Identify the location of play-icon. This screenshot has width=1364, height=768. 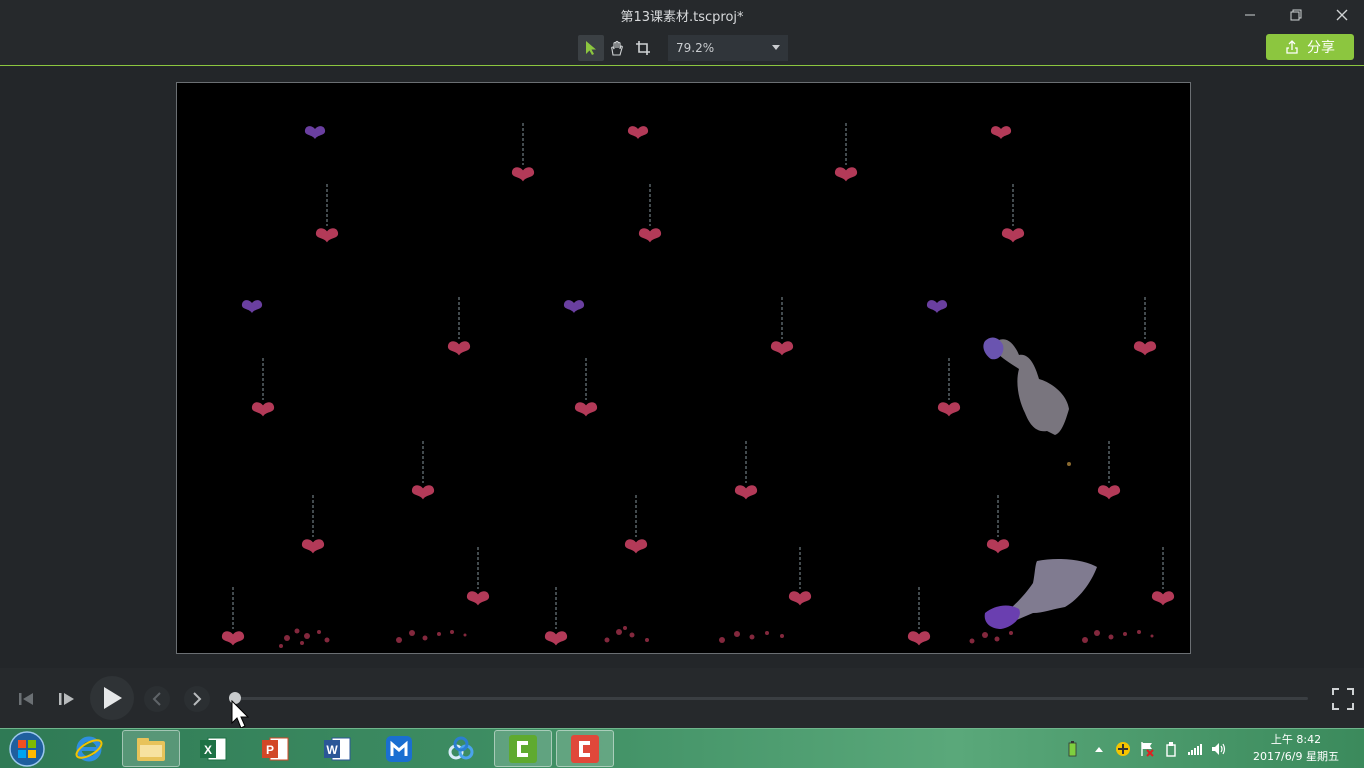
(113, 698).